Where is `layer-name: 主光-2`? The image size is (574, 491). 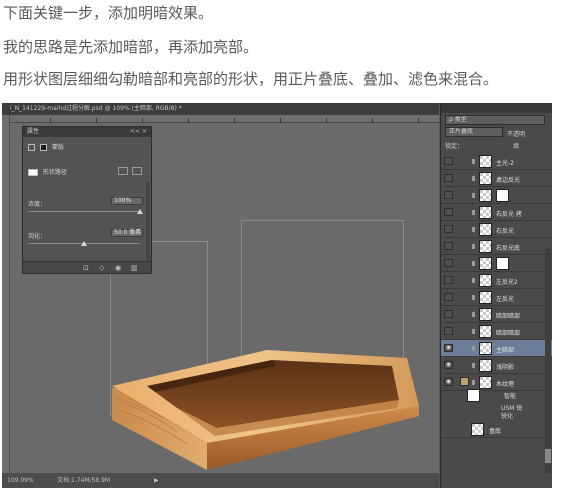 layer-name: 主光-2 is located at coordinates (505, 162).